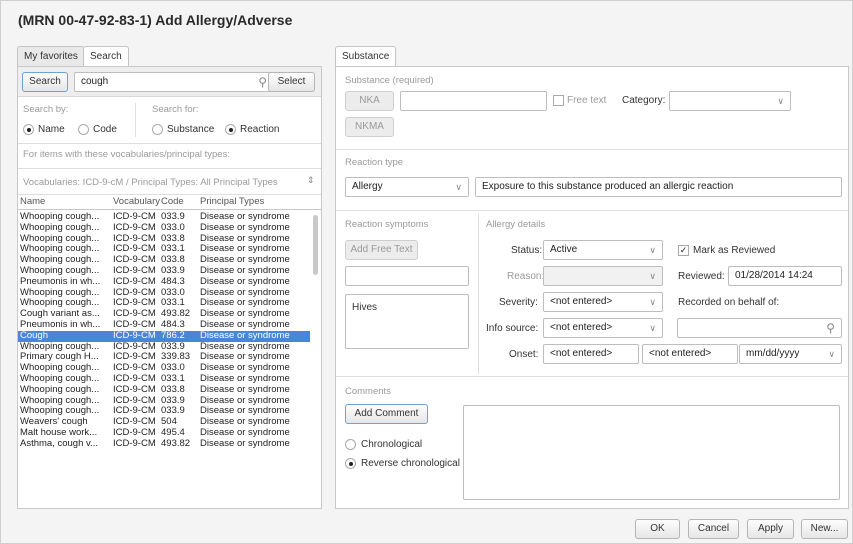 The image size is (853, 544). I want to click on reaction-type-select: Allergy ∨, so click(407, 187).